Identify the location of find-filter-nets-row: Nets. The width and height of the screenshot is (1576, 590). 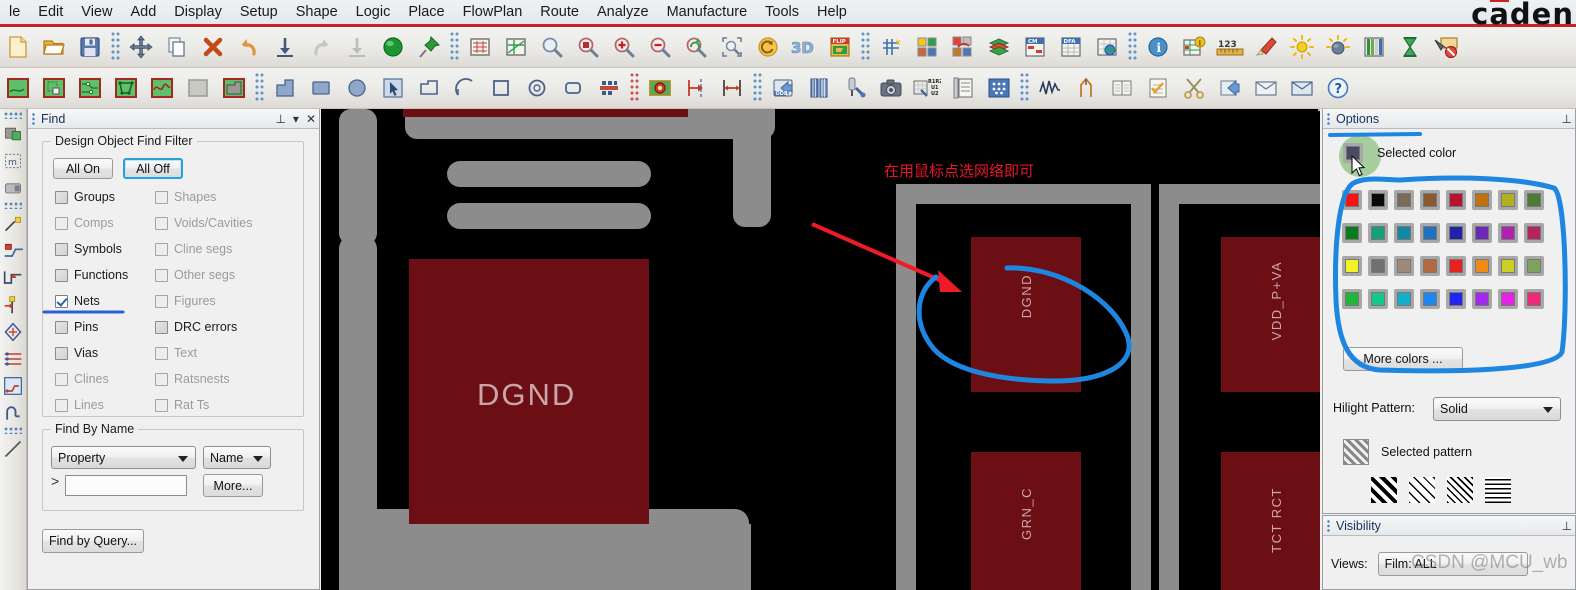
(77, 301).